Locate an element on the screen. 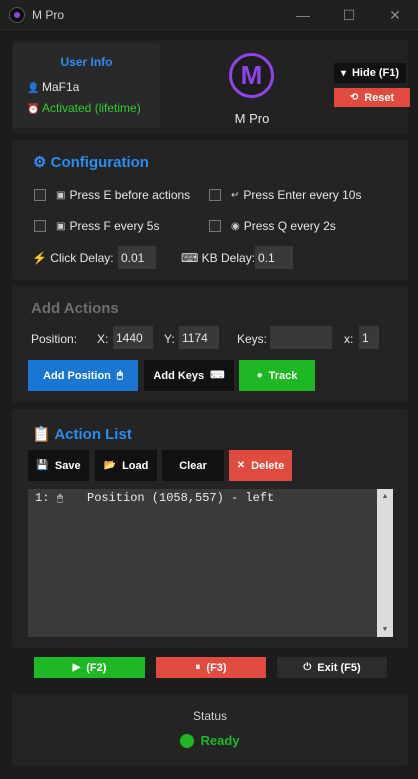 The width and height of the screenshot is (418, 779). click-delay-text: Click Delay: is located at coordinates (82, 258).